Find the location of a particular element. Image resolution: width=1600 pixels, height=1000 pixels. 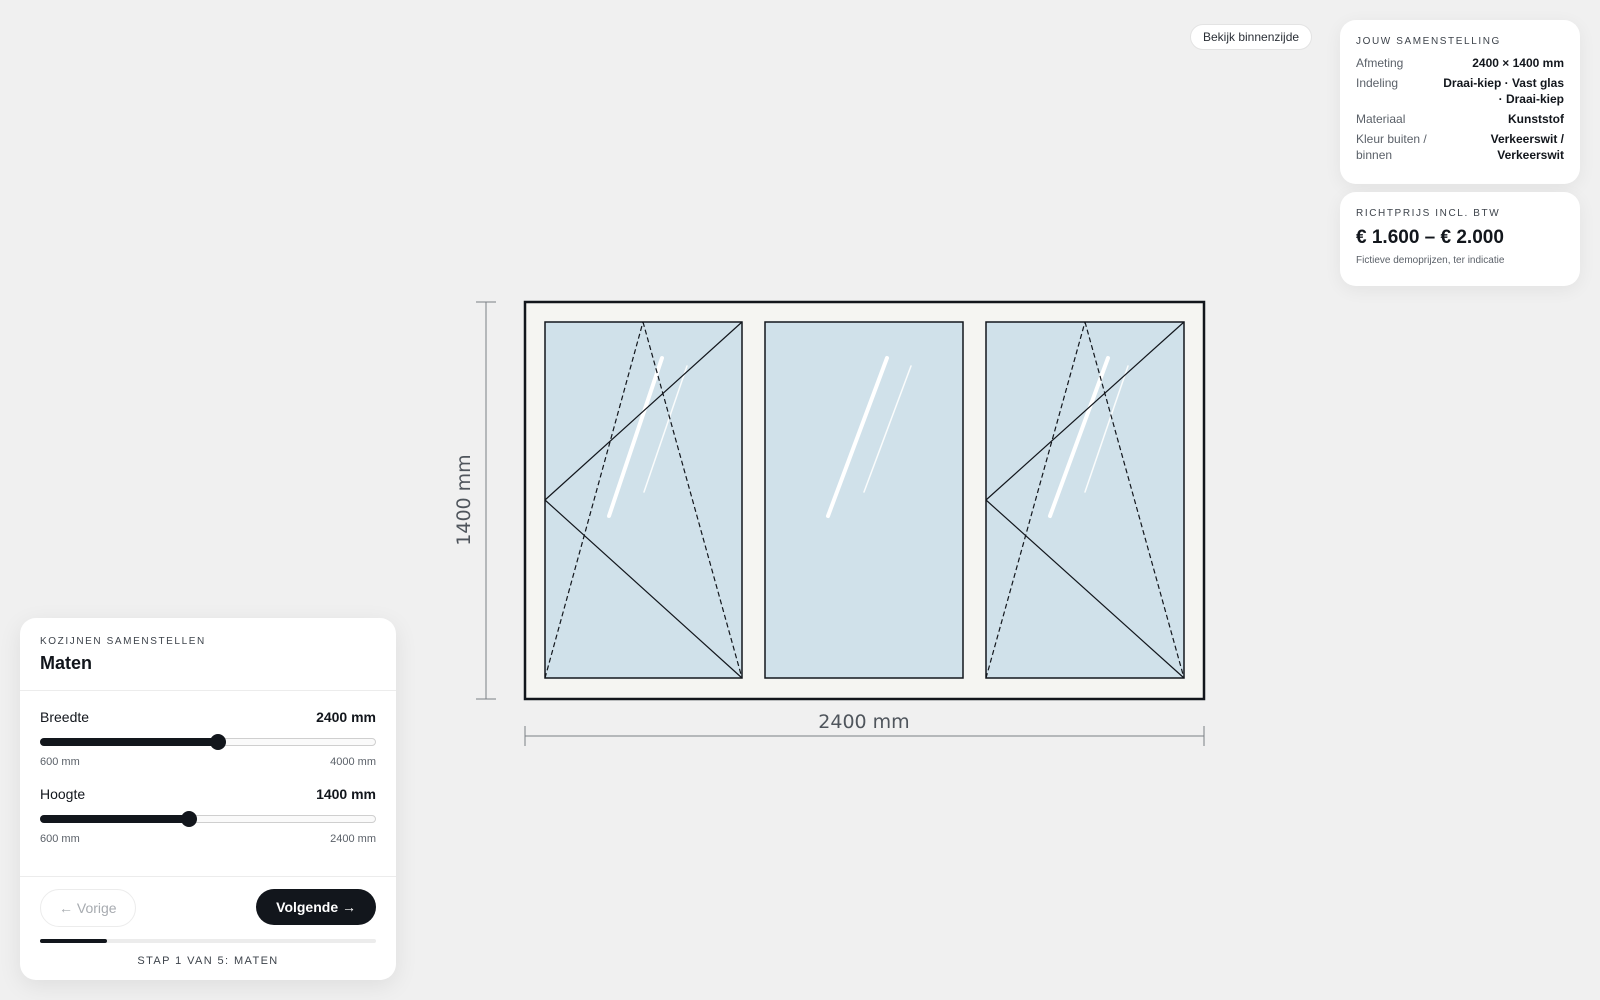

step-progress-bar is located at coordinates (208, 941).